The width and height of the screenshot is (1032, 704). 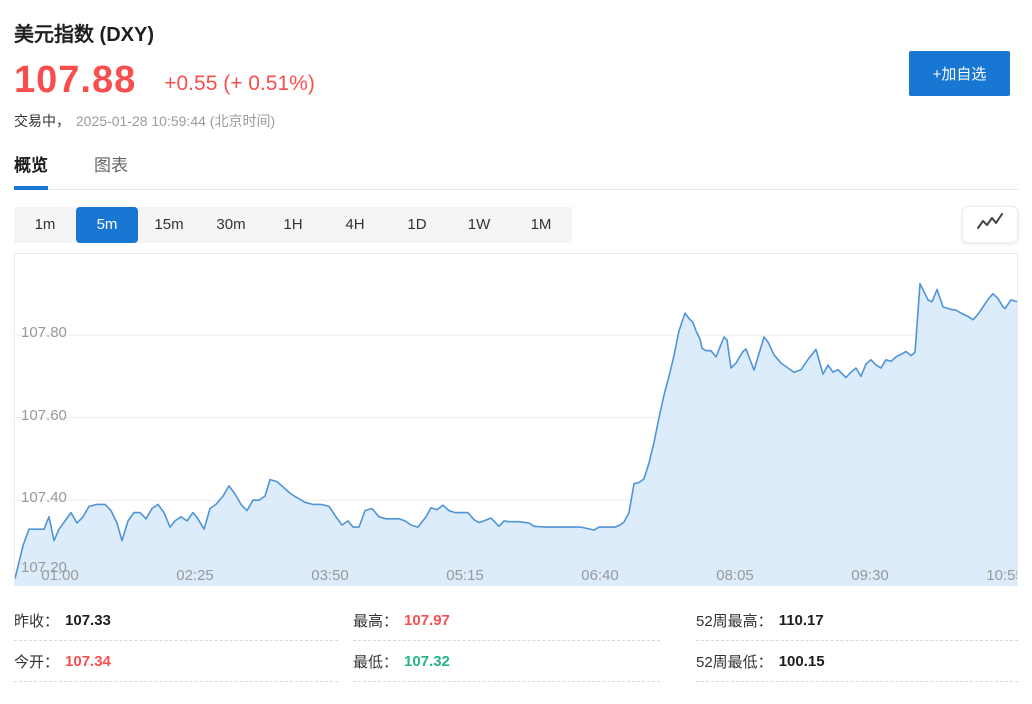 What do you see at coordinates (801, 620) in the screenshot?
I see `stat-value: 110.17` at bounding box center [801, 620].